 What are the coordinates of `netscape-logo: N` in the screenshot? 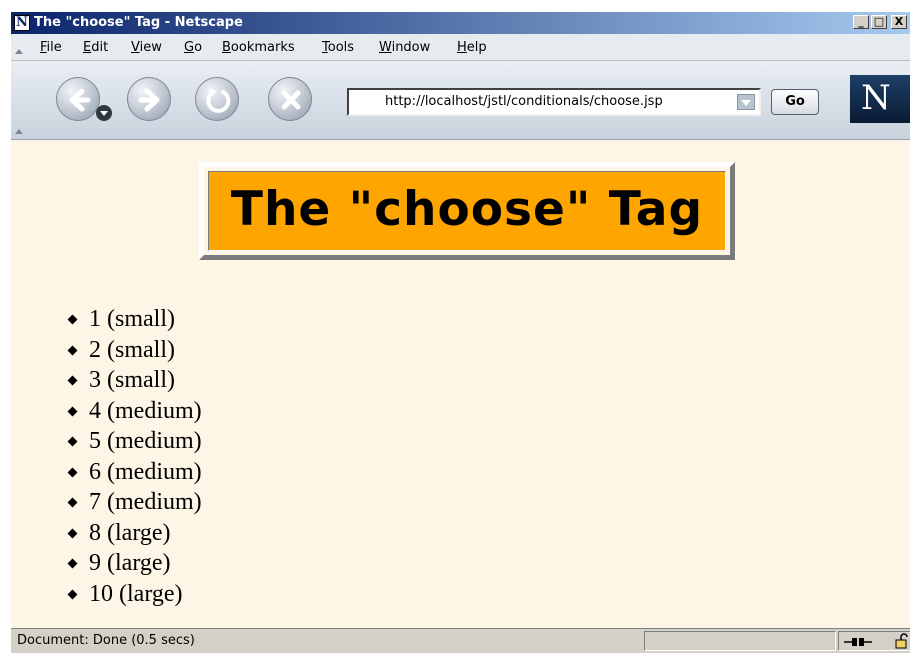 It's located at (880, 99).